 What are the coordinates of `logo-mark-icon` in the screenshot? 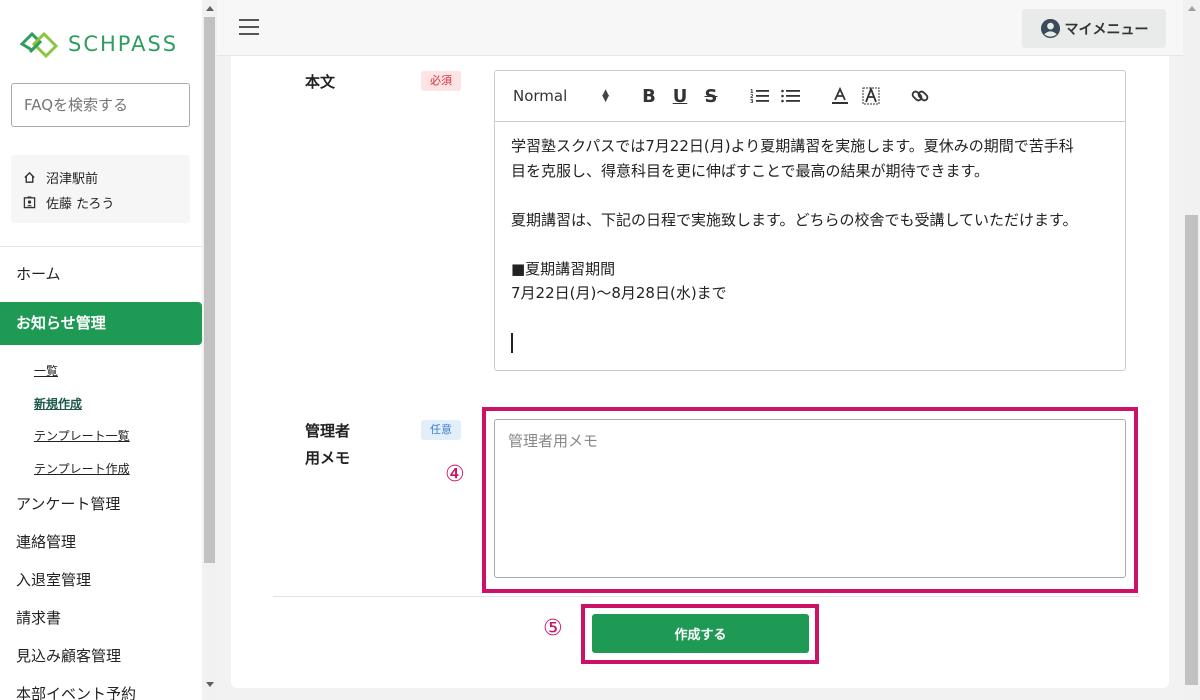 It's located at (39, 45).